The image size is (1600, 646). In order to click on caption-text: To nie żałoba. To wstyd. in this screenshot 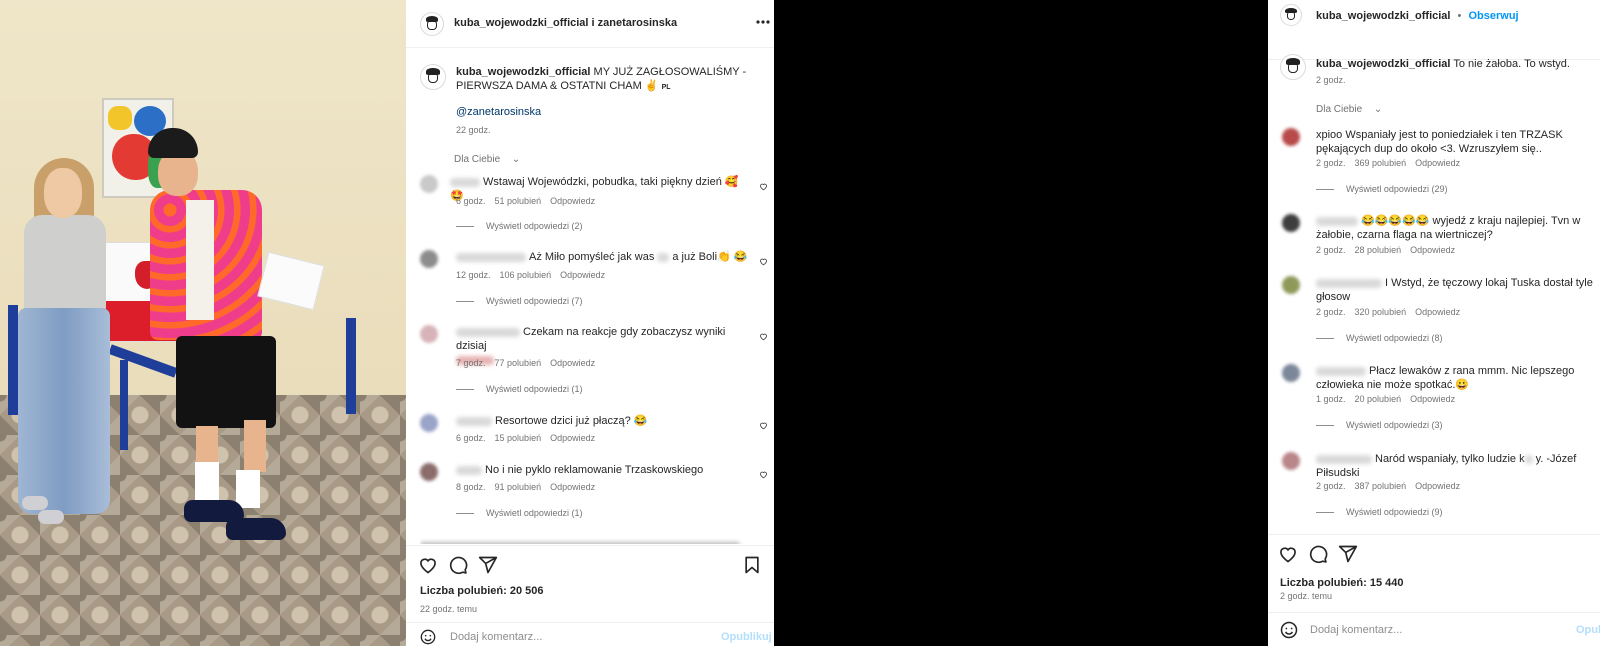, I will do `click(1511, 64)`.